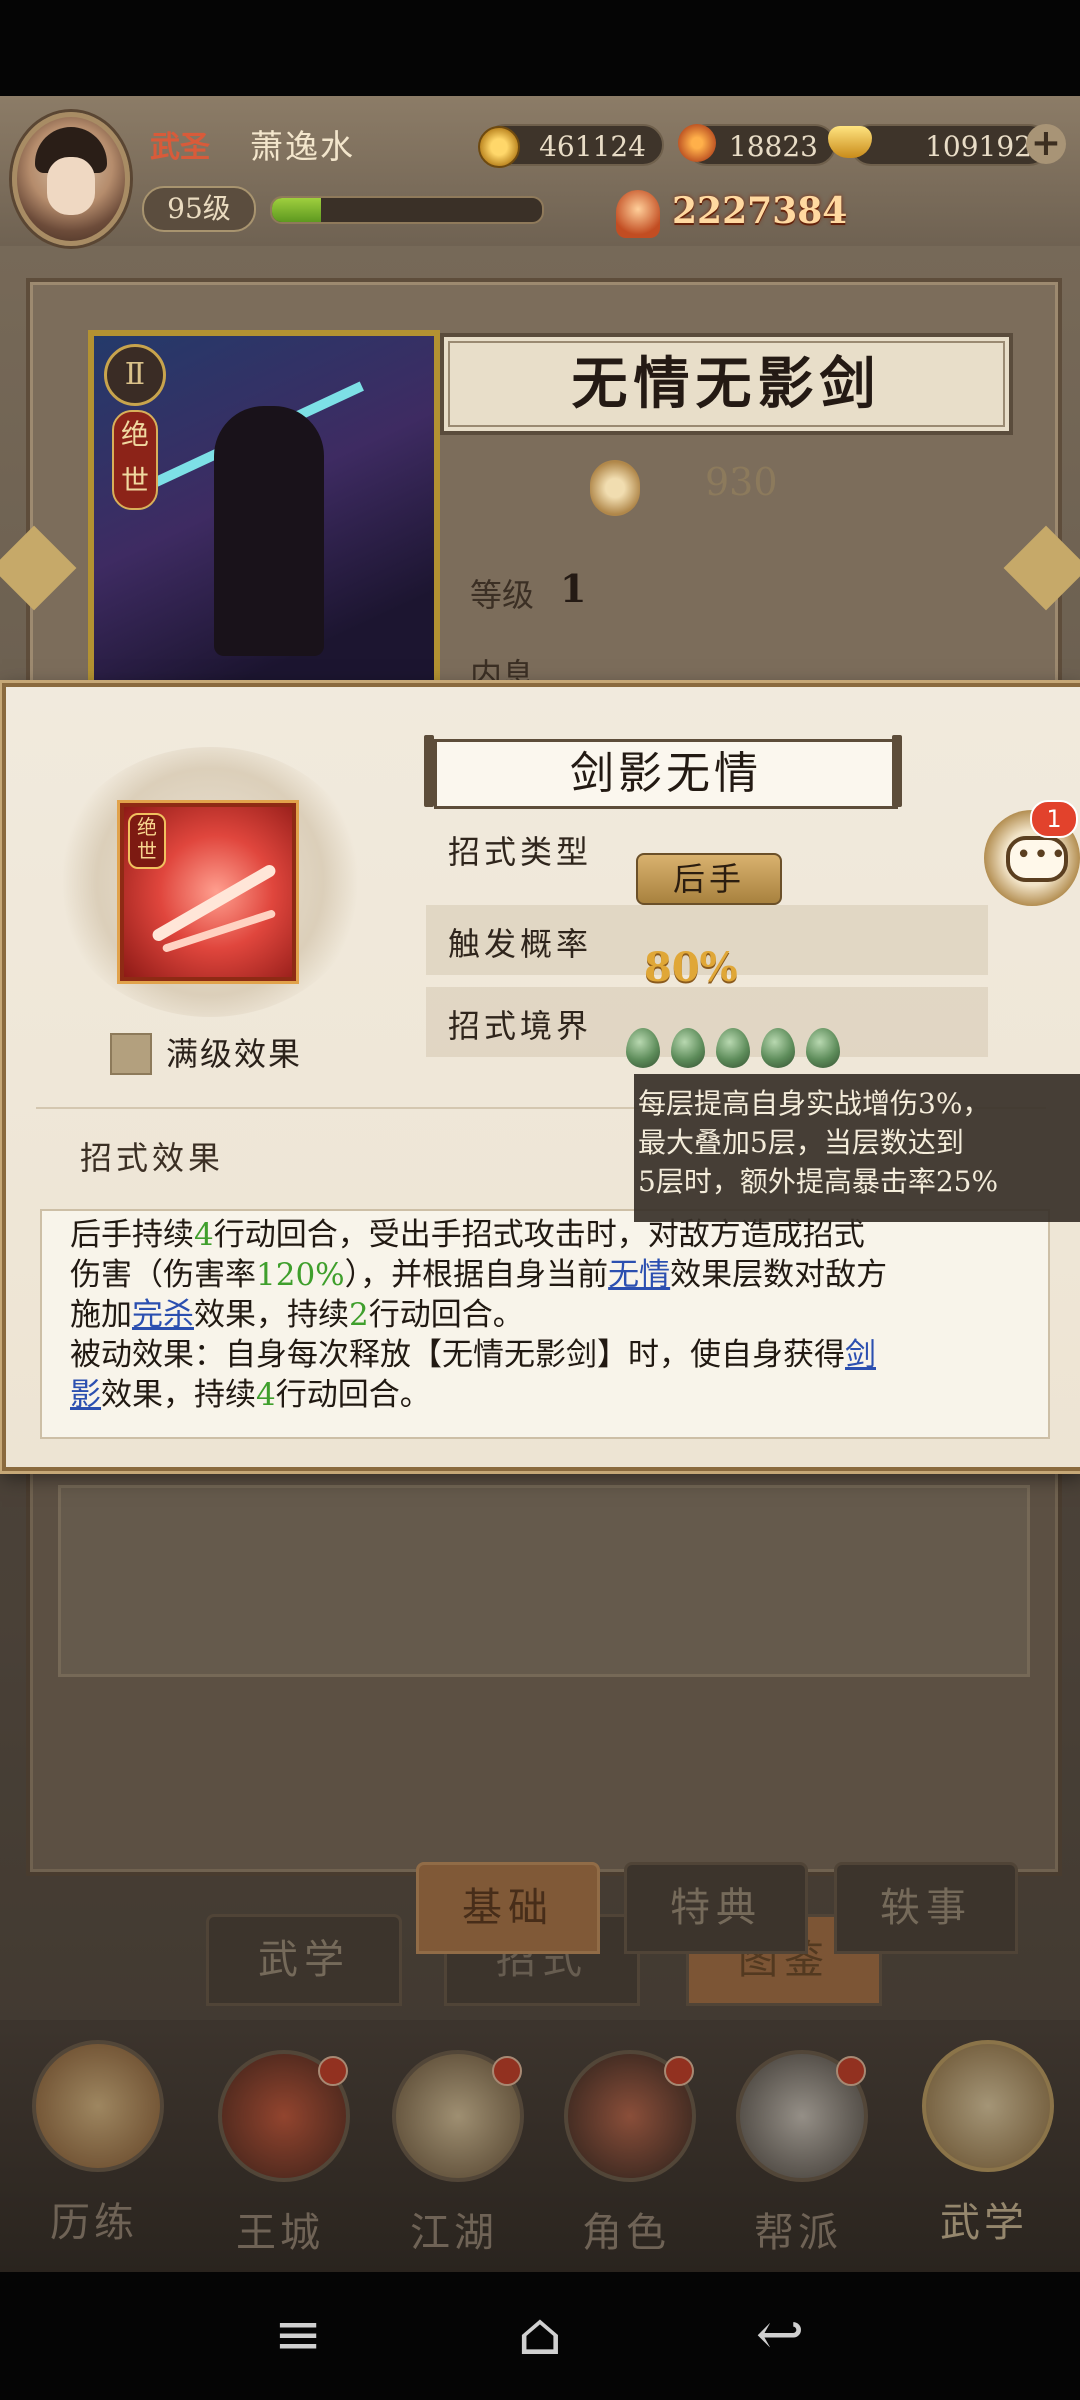  Describe the element at coordinates (302, 146) in the screenshot. I see `player-name: 萧逸水` at that location.